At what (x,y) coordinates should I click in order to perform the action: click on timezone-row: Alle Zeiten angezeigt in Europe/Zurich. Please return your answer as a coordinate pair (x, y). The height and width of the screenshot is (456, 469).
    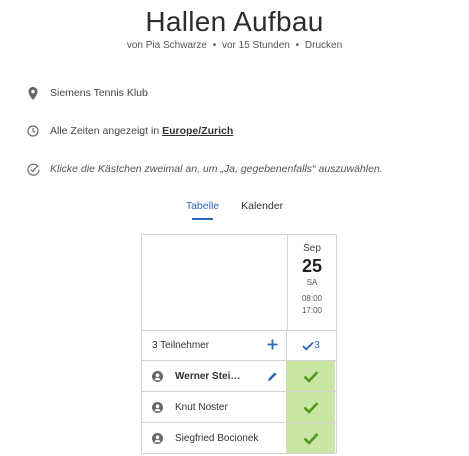
    Looking at the image, I should click on (129, 131).